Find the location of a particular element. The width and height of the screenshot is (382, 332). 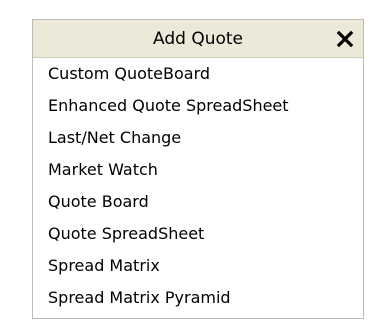

popup-title-bar: Add Quote is located at coordinates (198, 39).